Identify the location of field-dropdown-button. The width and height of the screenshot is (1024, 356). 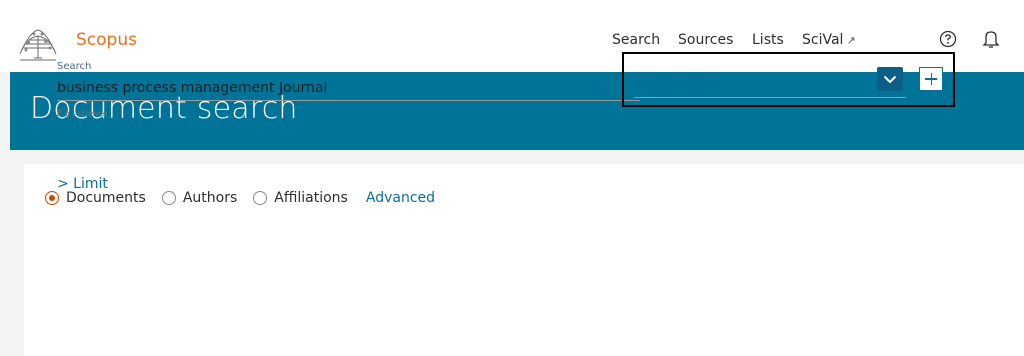
(890, 79).